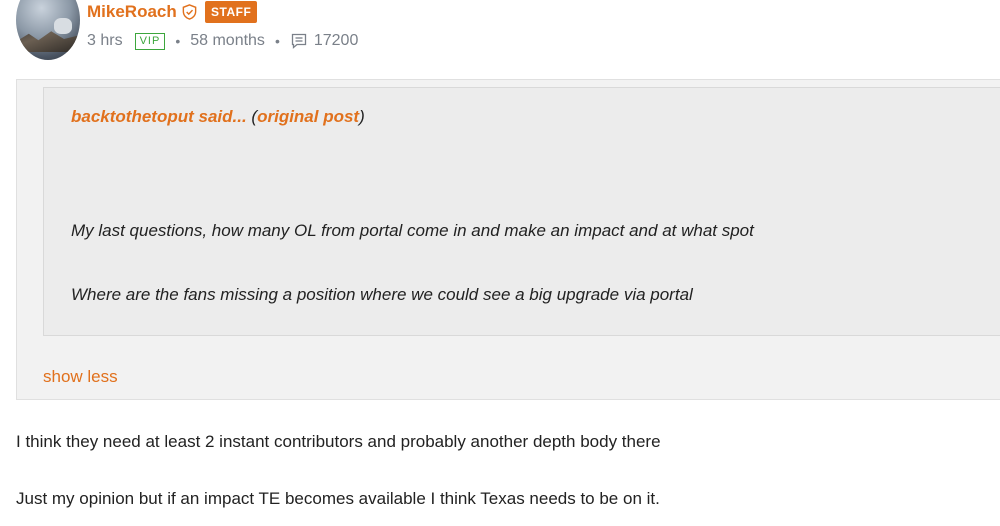 This screenshot has width=1000, height=526. I want to click on vip-badge: VIP, so click(150, 41).